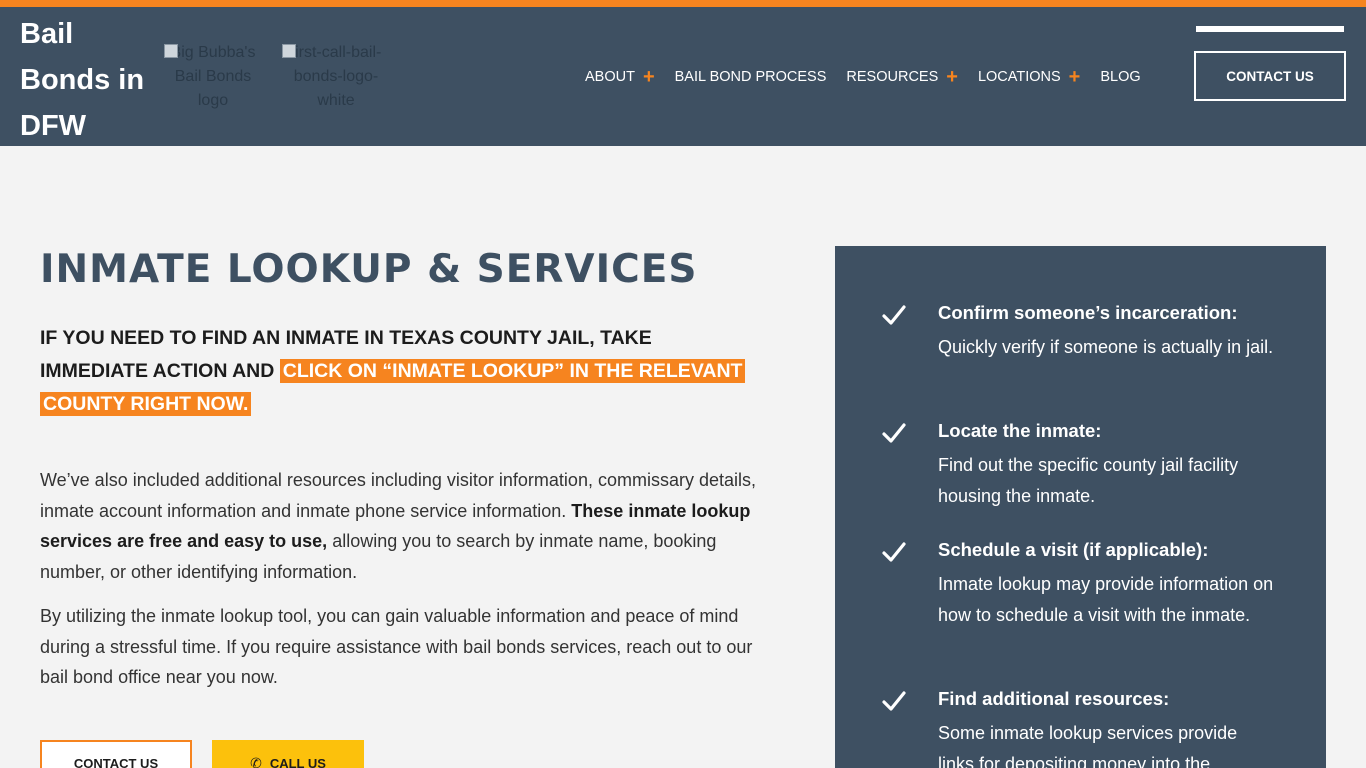 The width and height of the screenshot is (1366, 768). Describe the element at coordinates (1088, 312) in the screenshot. I see `feature-title: Confirm someone’s incarceration:` at that location.